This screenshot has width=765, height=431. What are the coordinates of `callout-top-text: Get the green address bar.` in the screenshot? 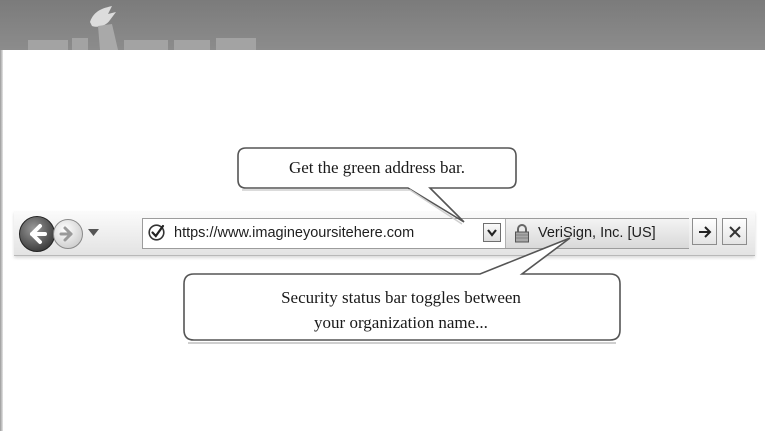 It's located at (377, 167).